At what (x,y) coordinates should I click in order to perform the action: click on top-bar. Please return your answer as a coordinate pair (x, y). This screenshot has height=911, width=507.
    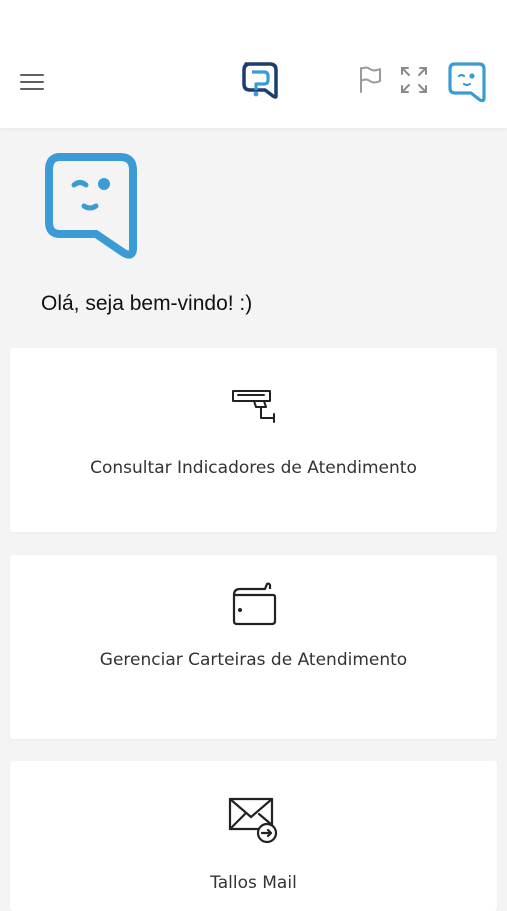
    Looking at the image, I should click on (253, 64).